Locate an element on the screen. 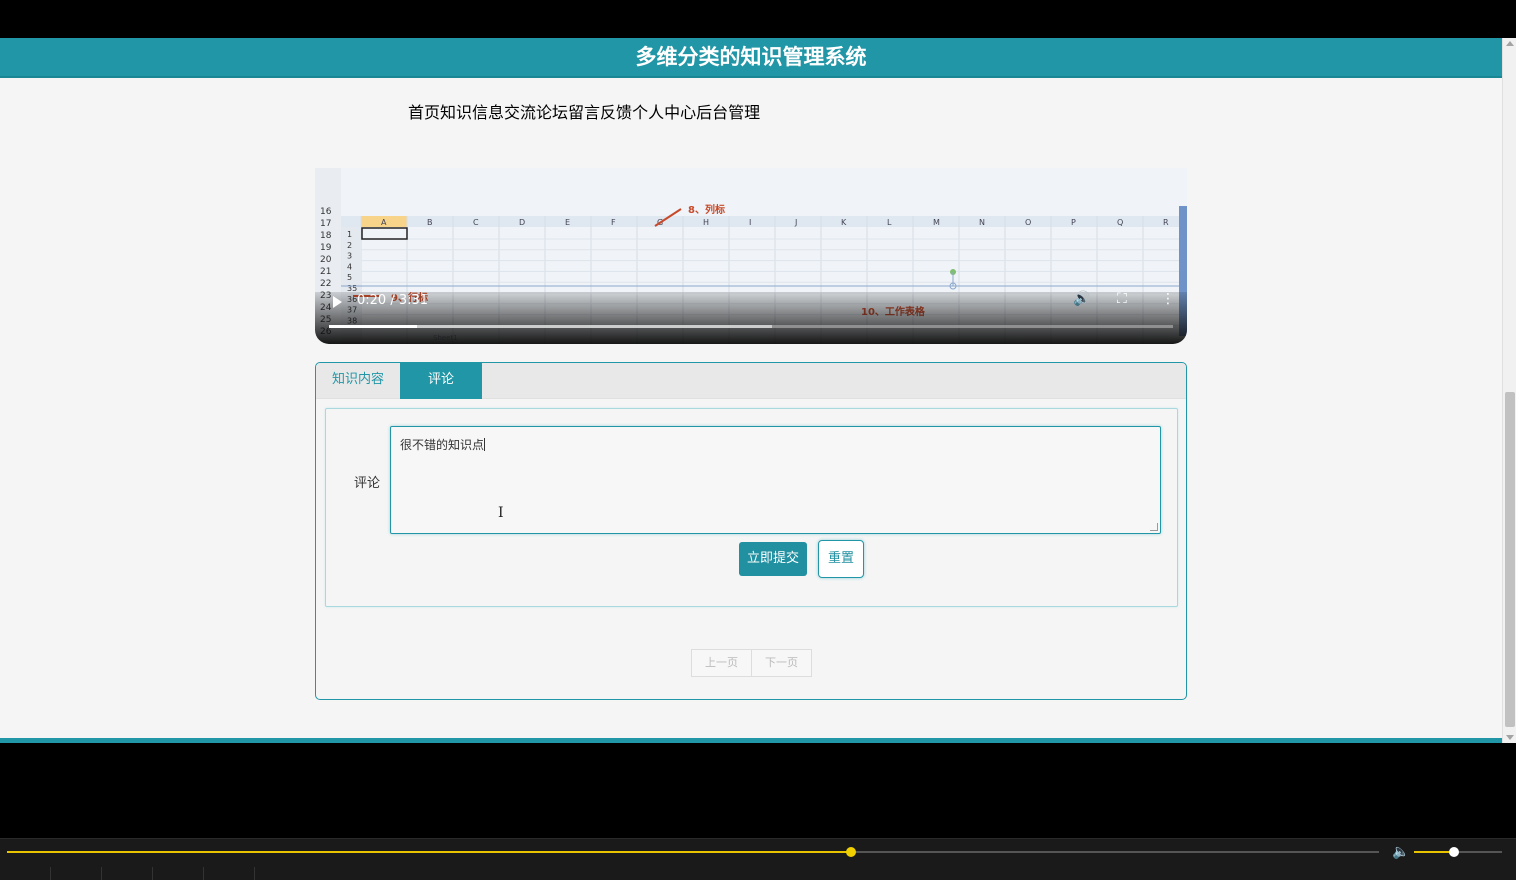 Image resolution: width=1516 pixels, height=880 pixels. prev-page-button: 上一页 is located at coordinates (721, 663).